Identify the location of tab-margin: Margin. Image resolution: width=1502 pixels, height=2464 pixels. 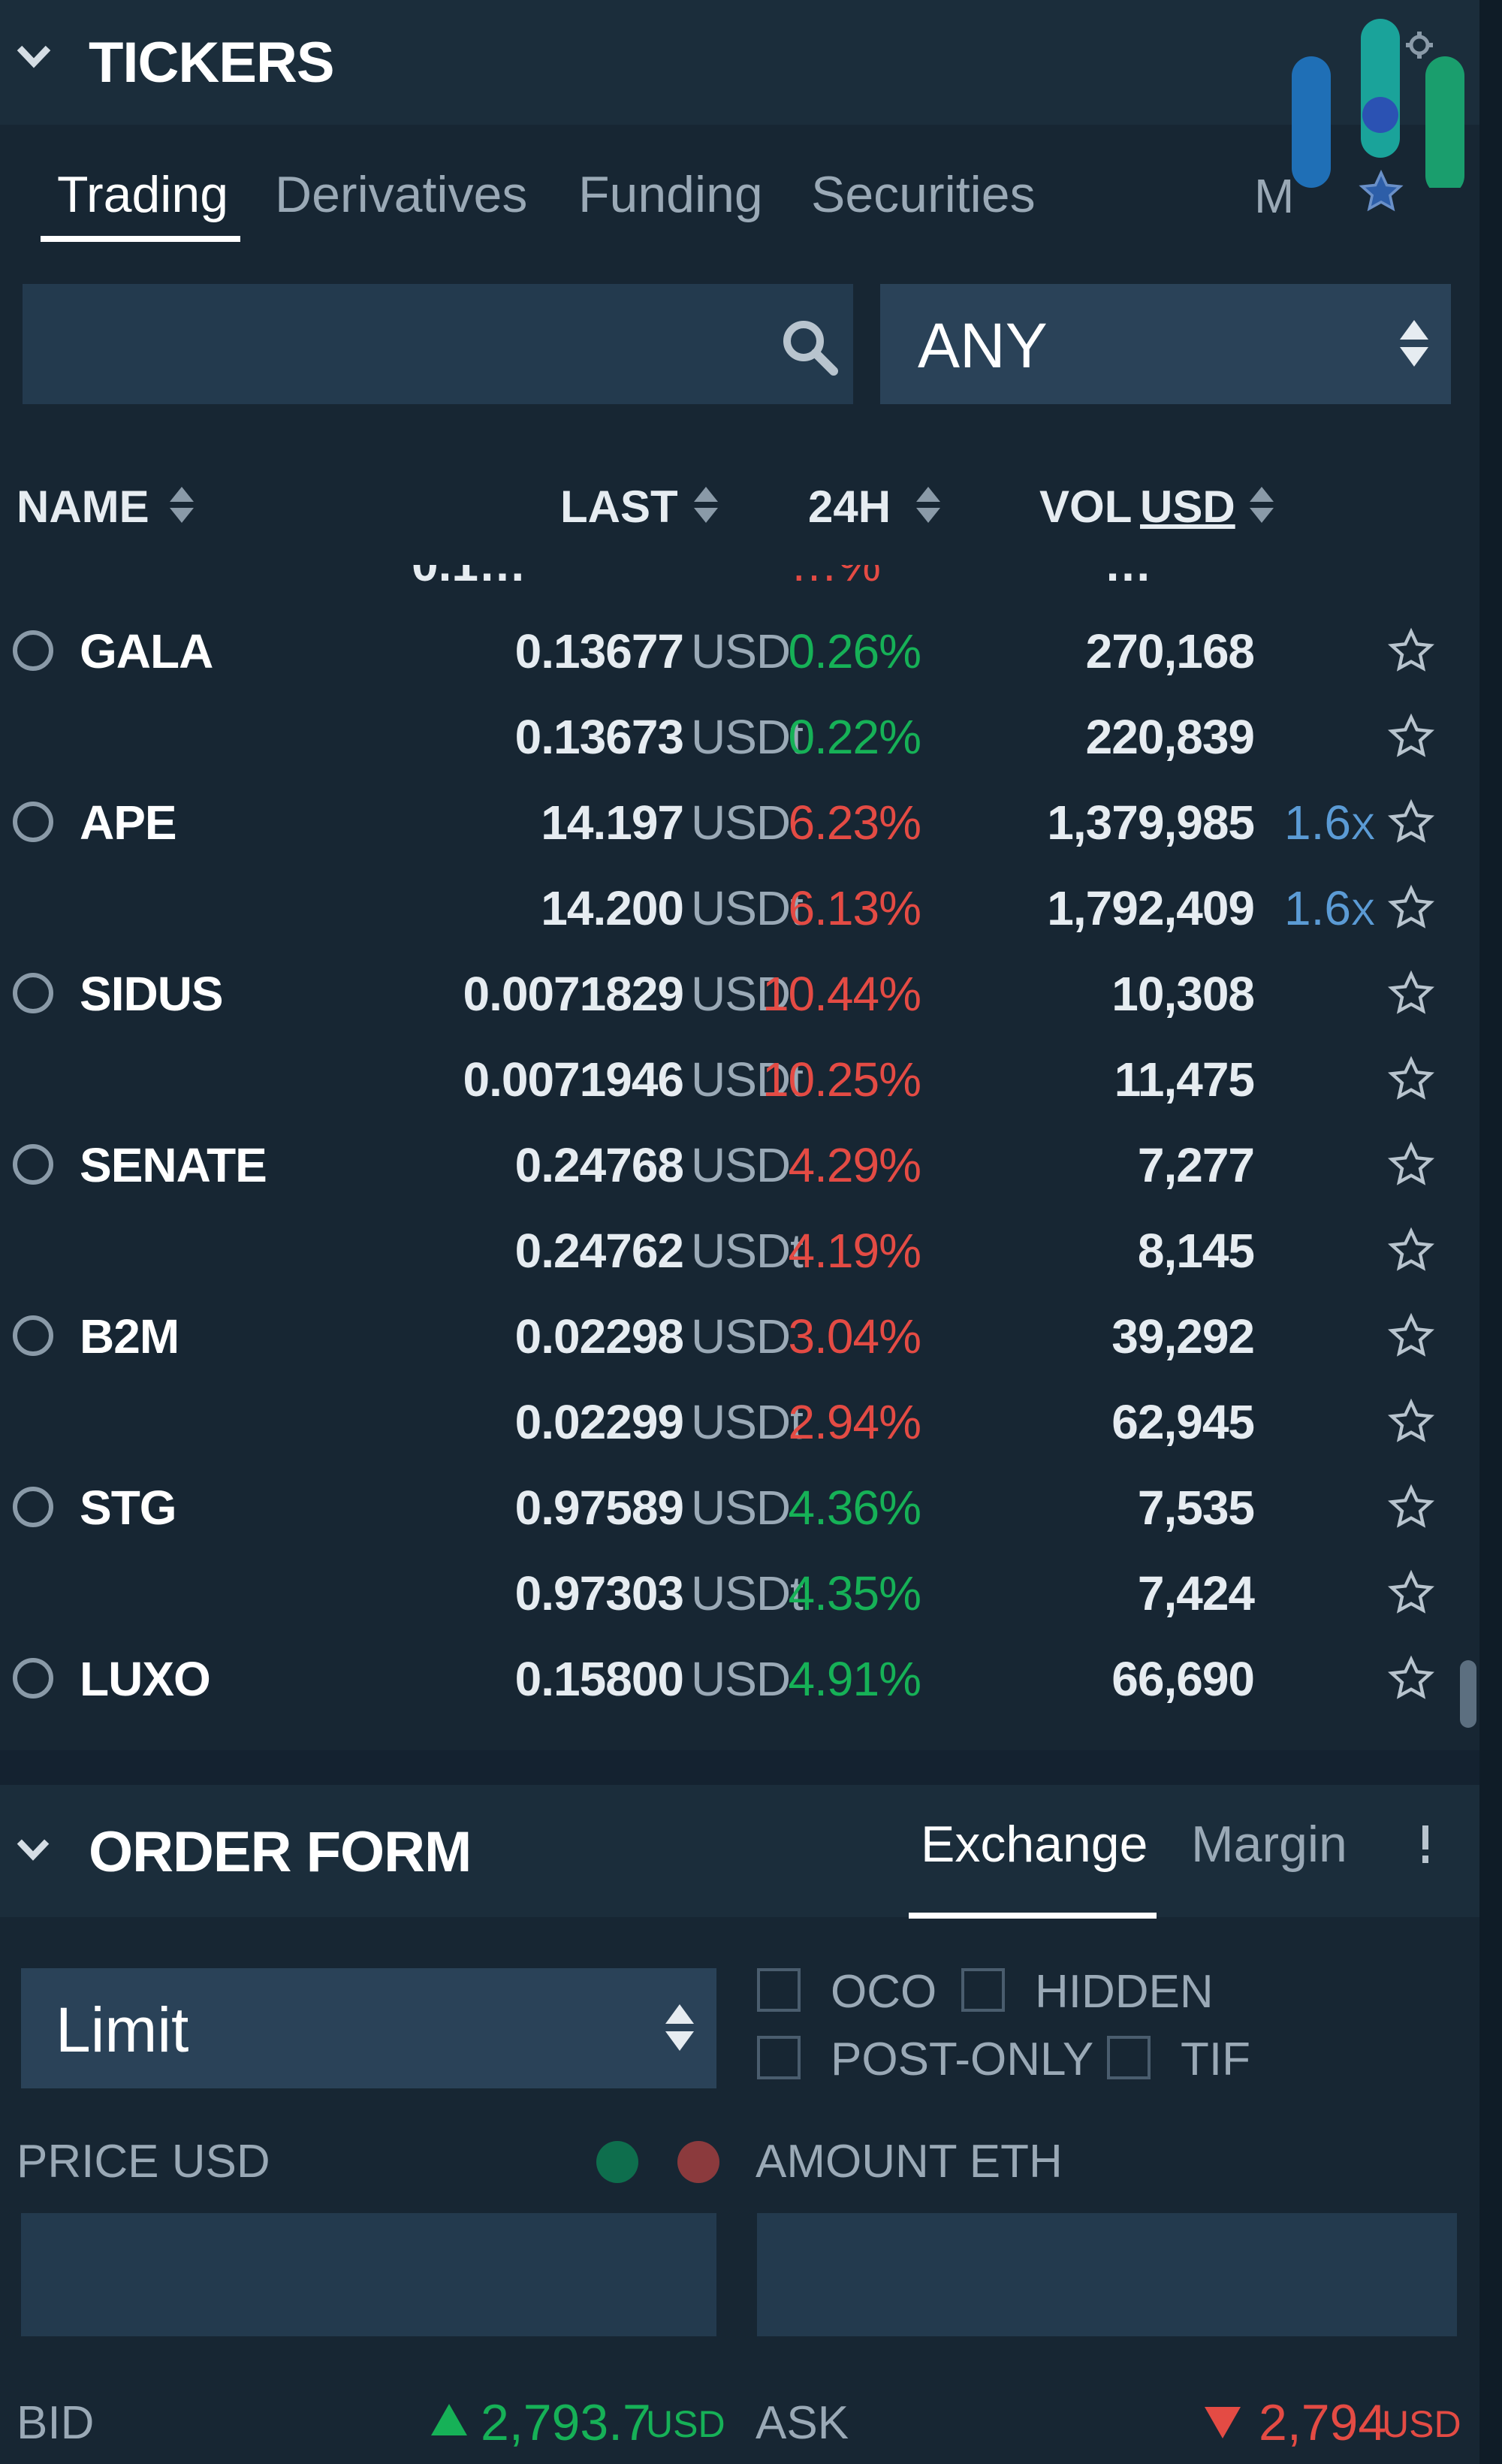
(1269, 1844).